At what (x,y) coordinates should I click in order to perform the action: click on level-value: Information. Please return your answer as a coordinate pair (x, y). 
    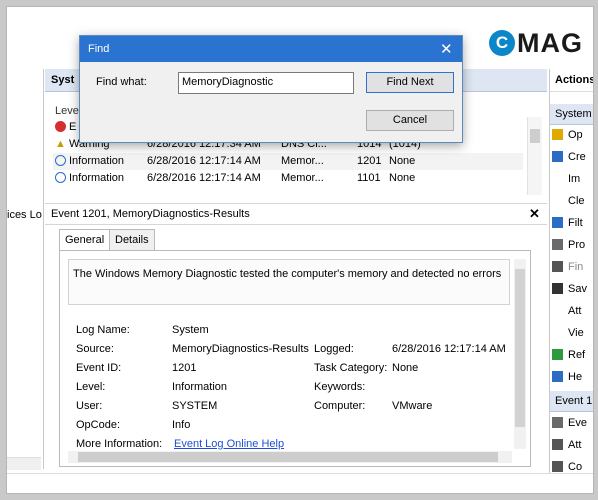
    Looking at the image, I should click on (200, 387).